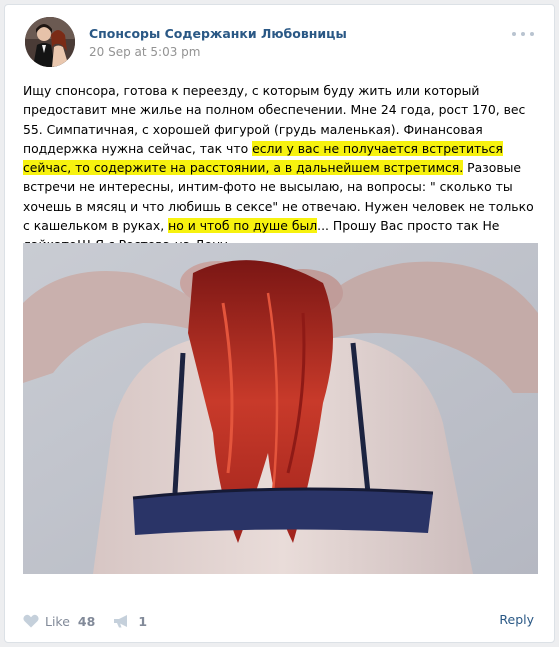  I want to click on megaphone-icon, so click(121, 621).